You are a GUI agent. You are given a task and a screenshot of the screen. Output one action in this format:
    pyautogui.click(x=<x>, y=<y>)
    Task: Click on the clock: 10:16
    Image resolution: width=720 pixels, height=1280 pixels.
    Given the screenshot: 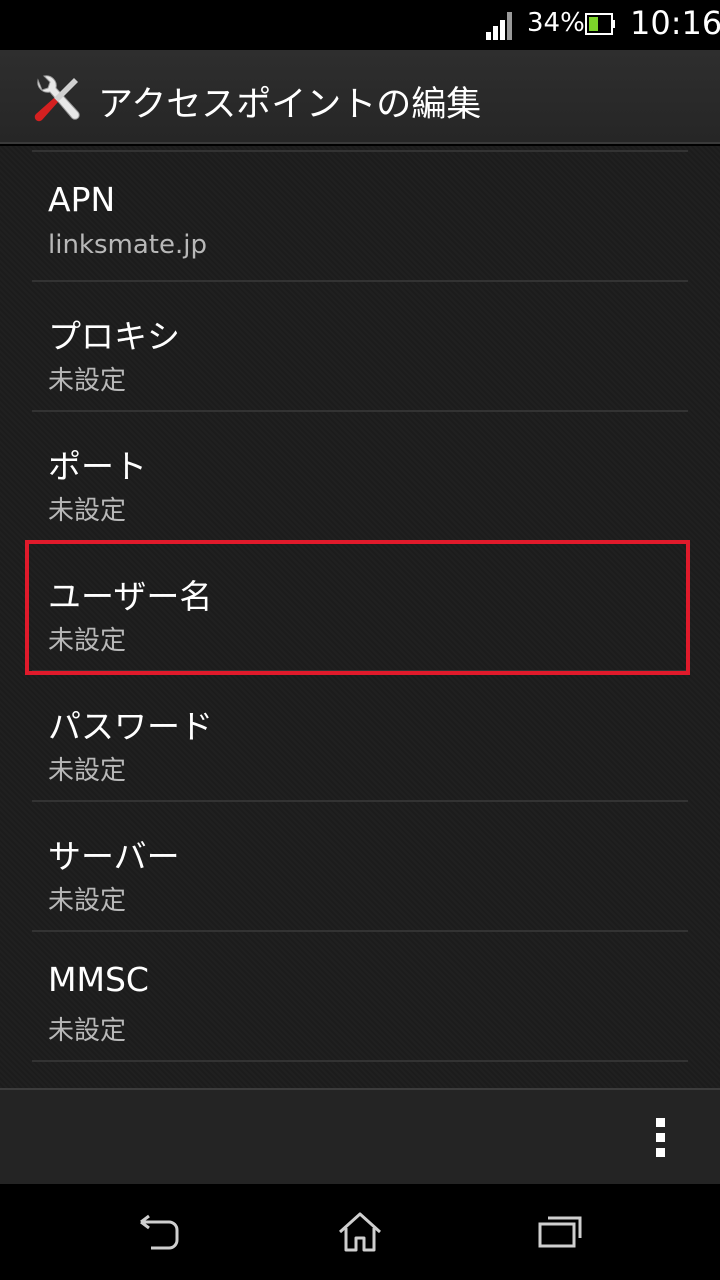 What is the action you would take?
    pyautogui.click(x=675, y=23)
    